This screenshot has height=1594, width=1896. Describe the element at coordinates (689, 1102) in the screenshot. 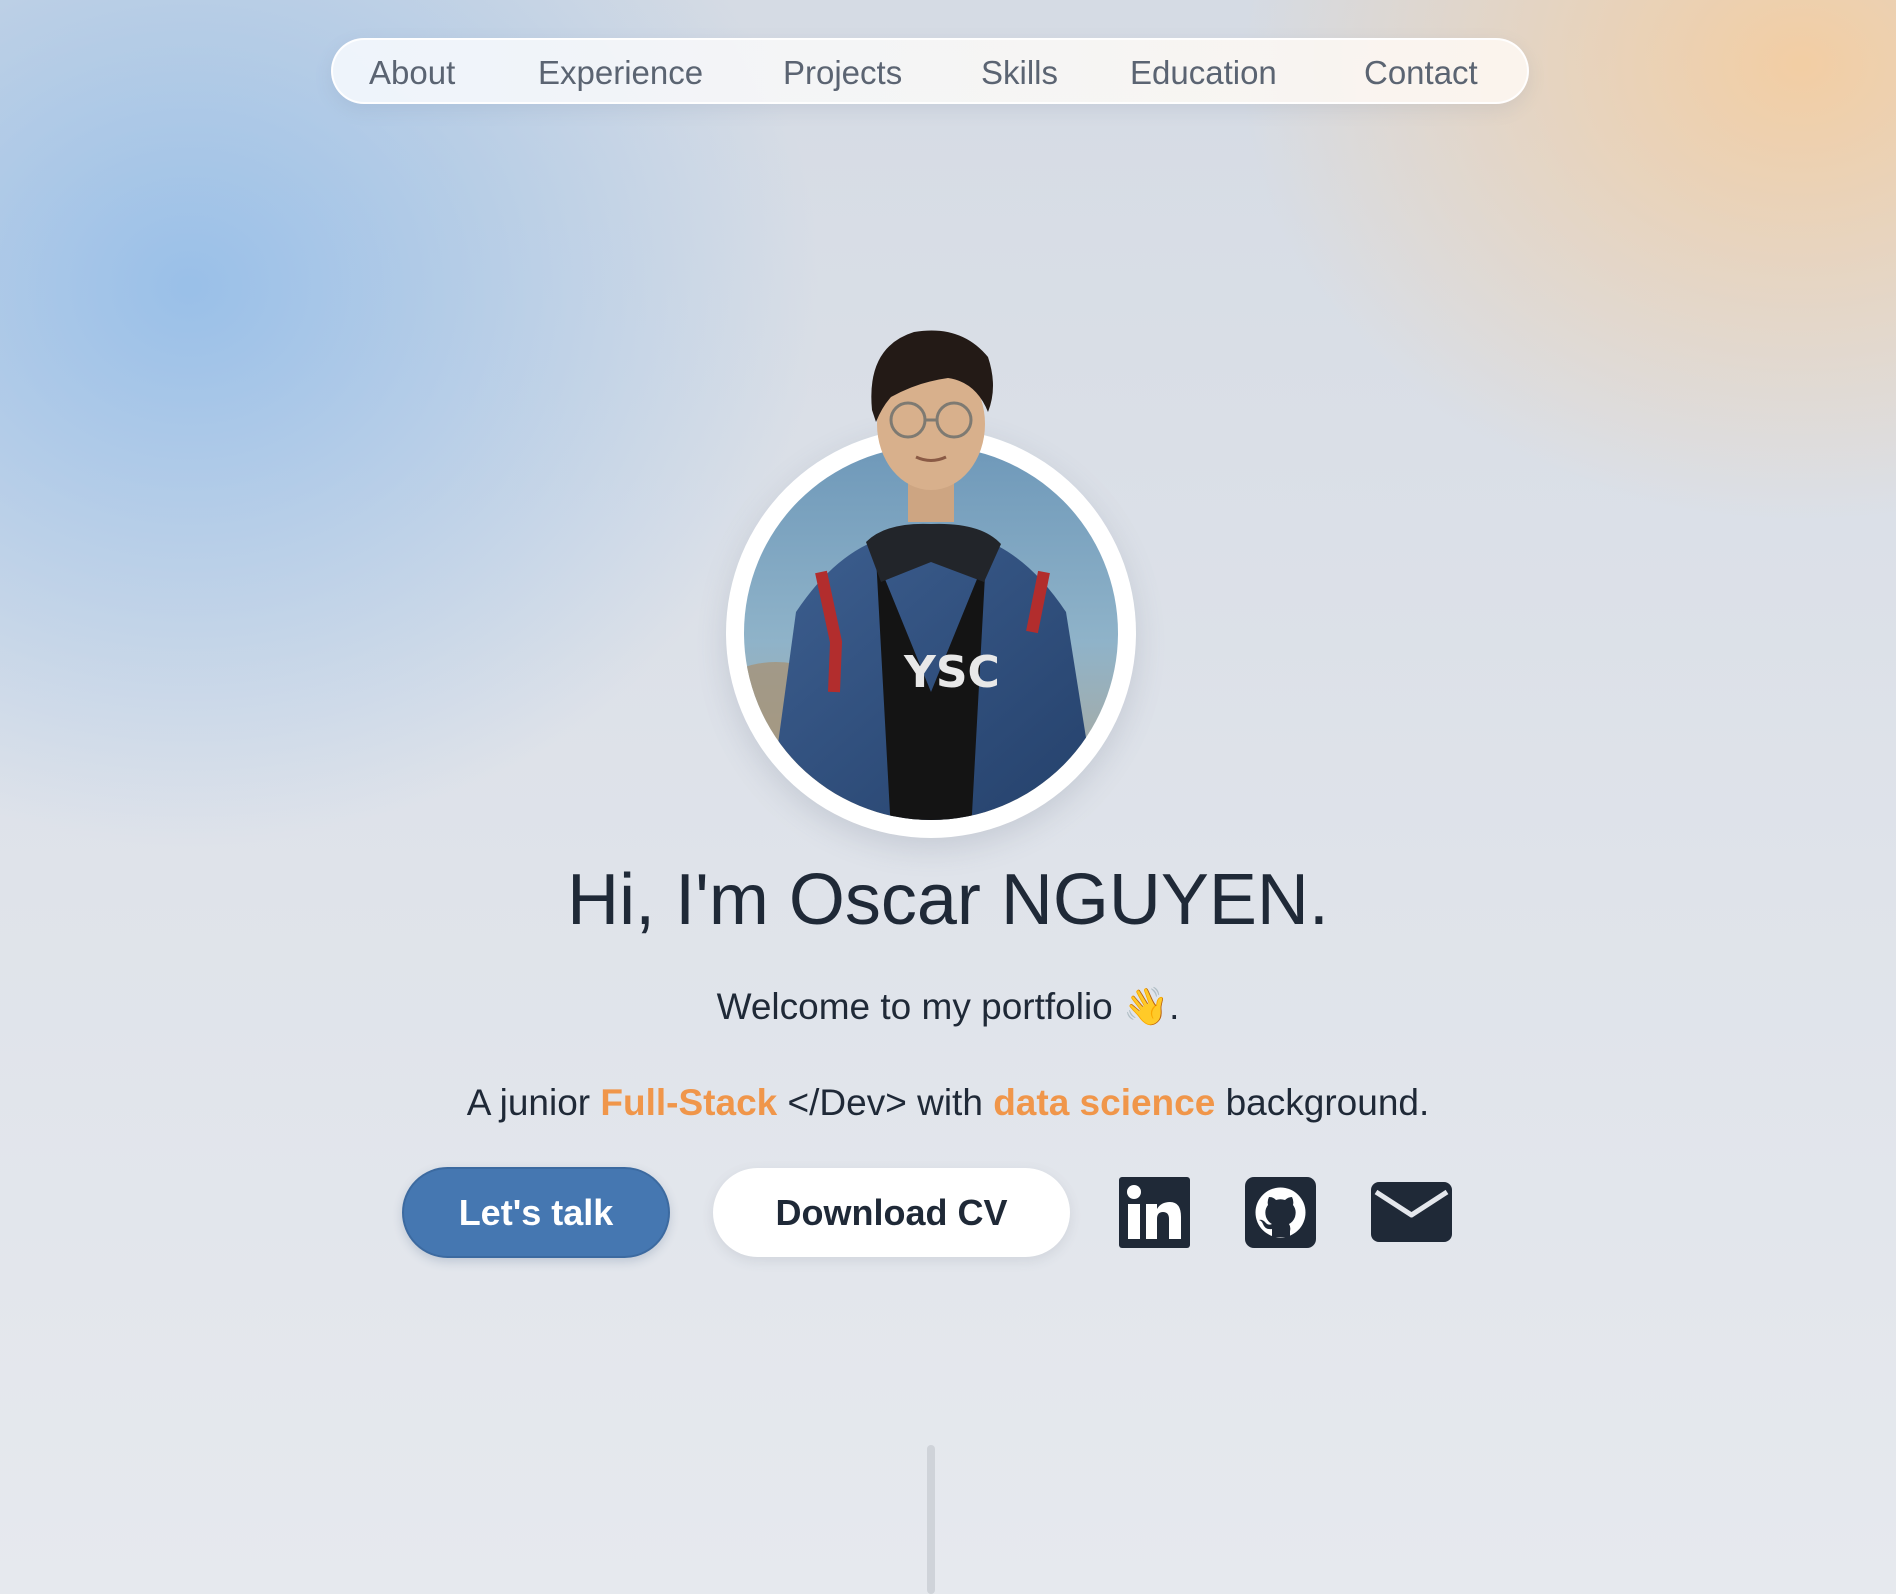

I see `tagline-highlight-fullstack: Full-Stack` at that location.